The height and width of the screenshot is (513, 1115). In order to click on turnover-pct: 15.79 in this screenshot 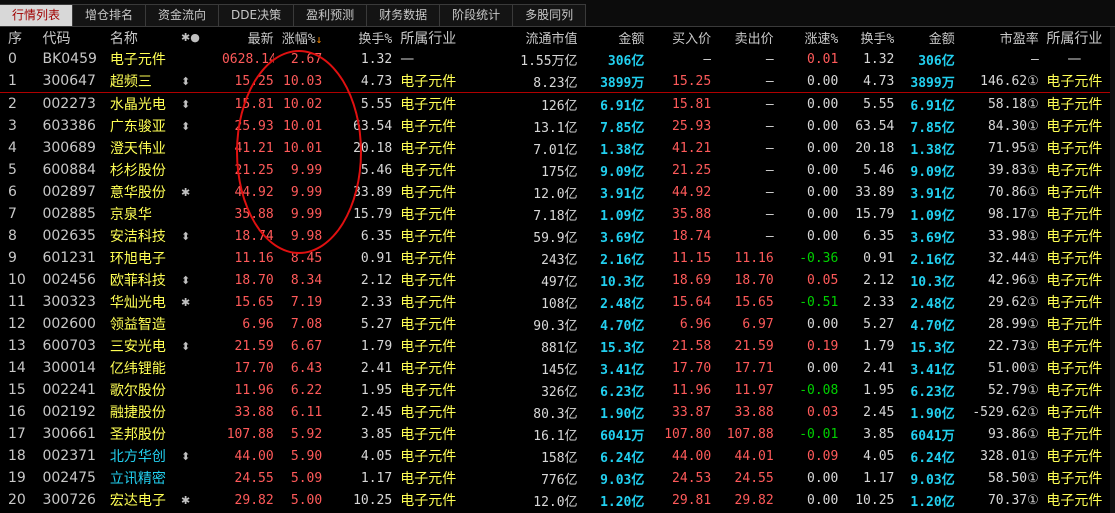, I will do `click(373, 214)`.